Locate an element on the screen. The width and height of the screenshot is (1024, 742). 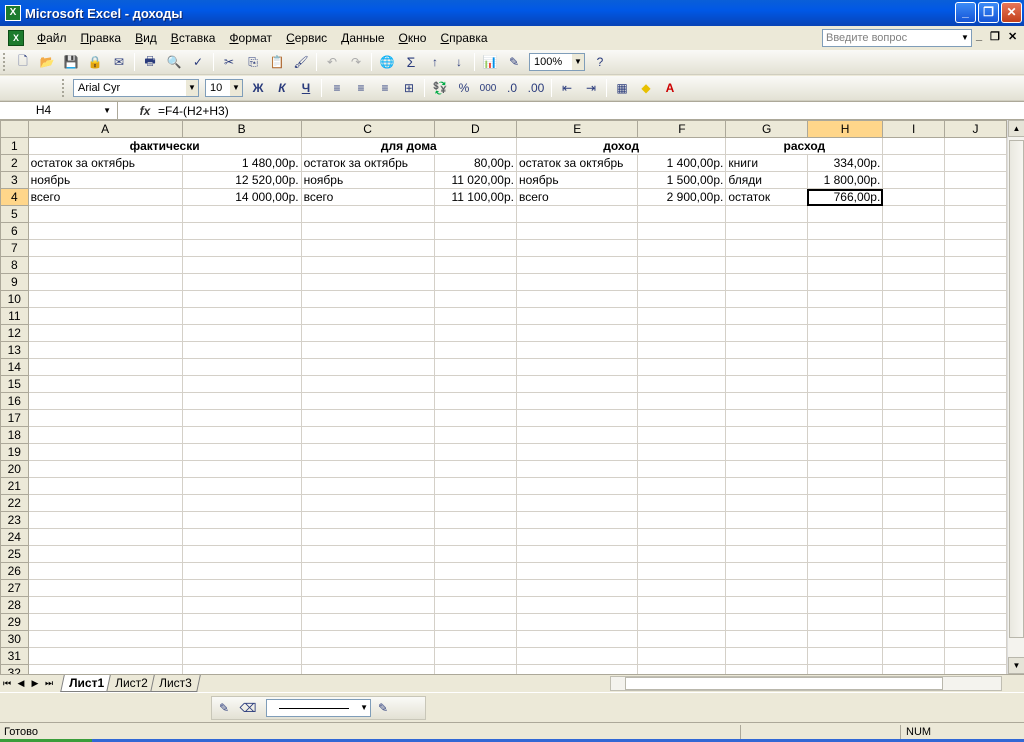
row-header: 23 is located at coordinates (14, 520).